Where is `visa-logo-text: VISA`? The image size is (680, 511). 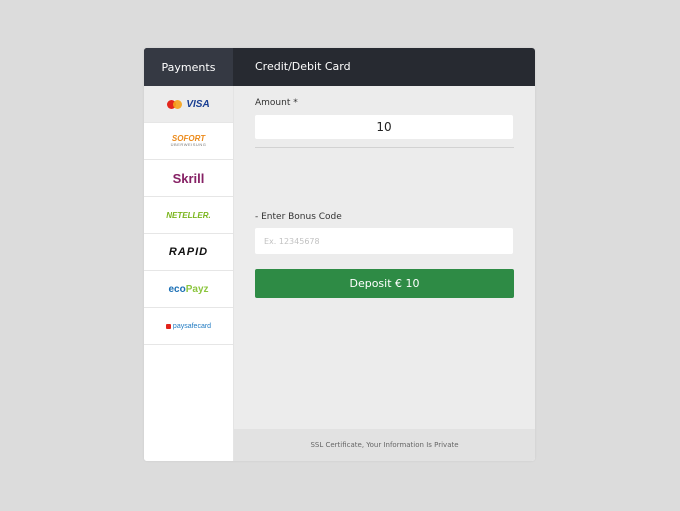
visa-logo-text: VISA is located at coordinates (198, 104).